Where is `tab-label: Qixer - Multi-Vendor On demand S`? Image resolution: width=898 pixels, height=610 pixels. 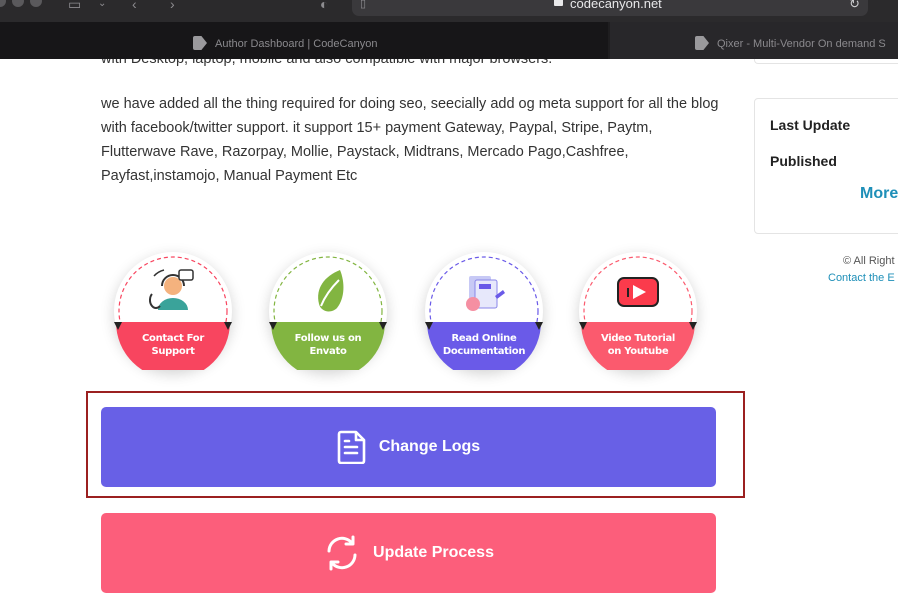 tab-label: Qixer - Multi-Vendor On demand S is located at coordinates (801, 44).